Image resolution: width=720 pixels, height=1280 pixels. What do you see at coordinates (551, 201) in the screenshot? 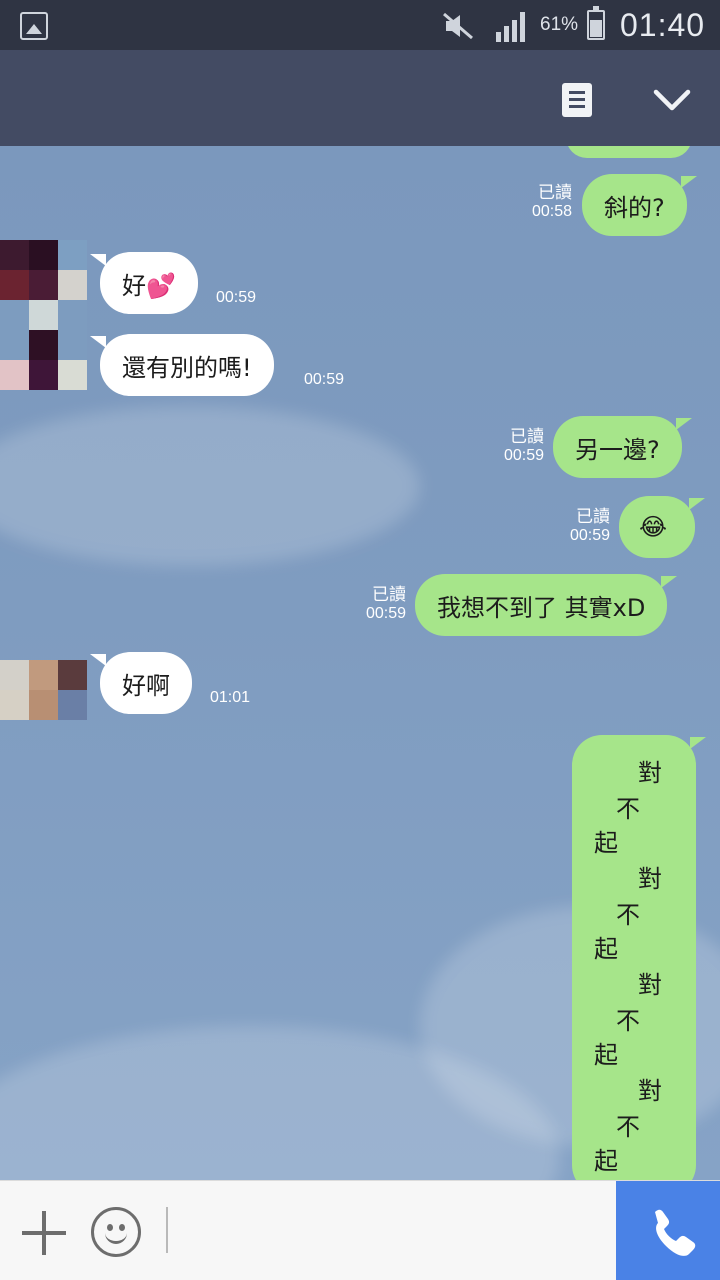
I see `message-meta: 已讀 00:58` at bounding box center [551, 201].